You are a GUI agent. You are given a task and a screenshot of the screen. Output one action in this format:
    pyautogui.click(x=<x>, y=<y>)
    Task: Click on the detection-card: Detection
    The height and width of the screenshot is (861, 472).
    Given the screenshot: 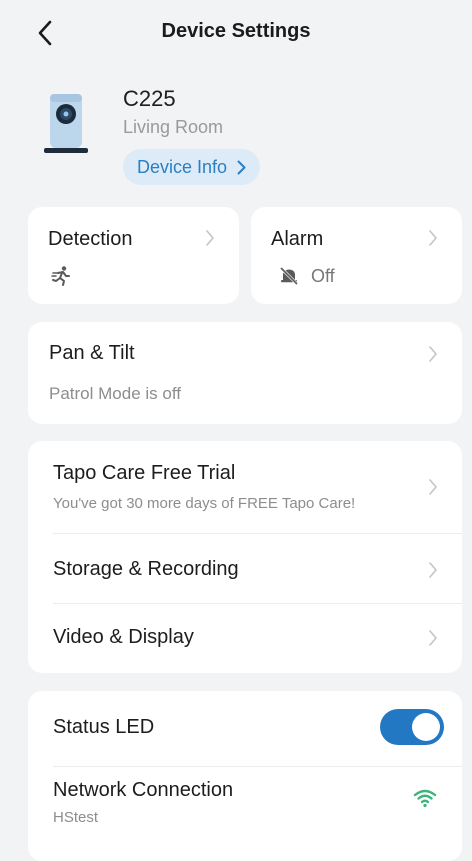 What is the action you would take?
    pyautogui.click(x=133, y=255)
    